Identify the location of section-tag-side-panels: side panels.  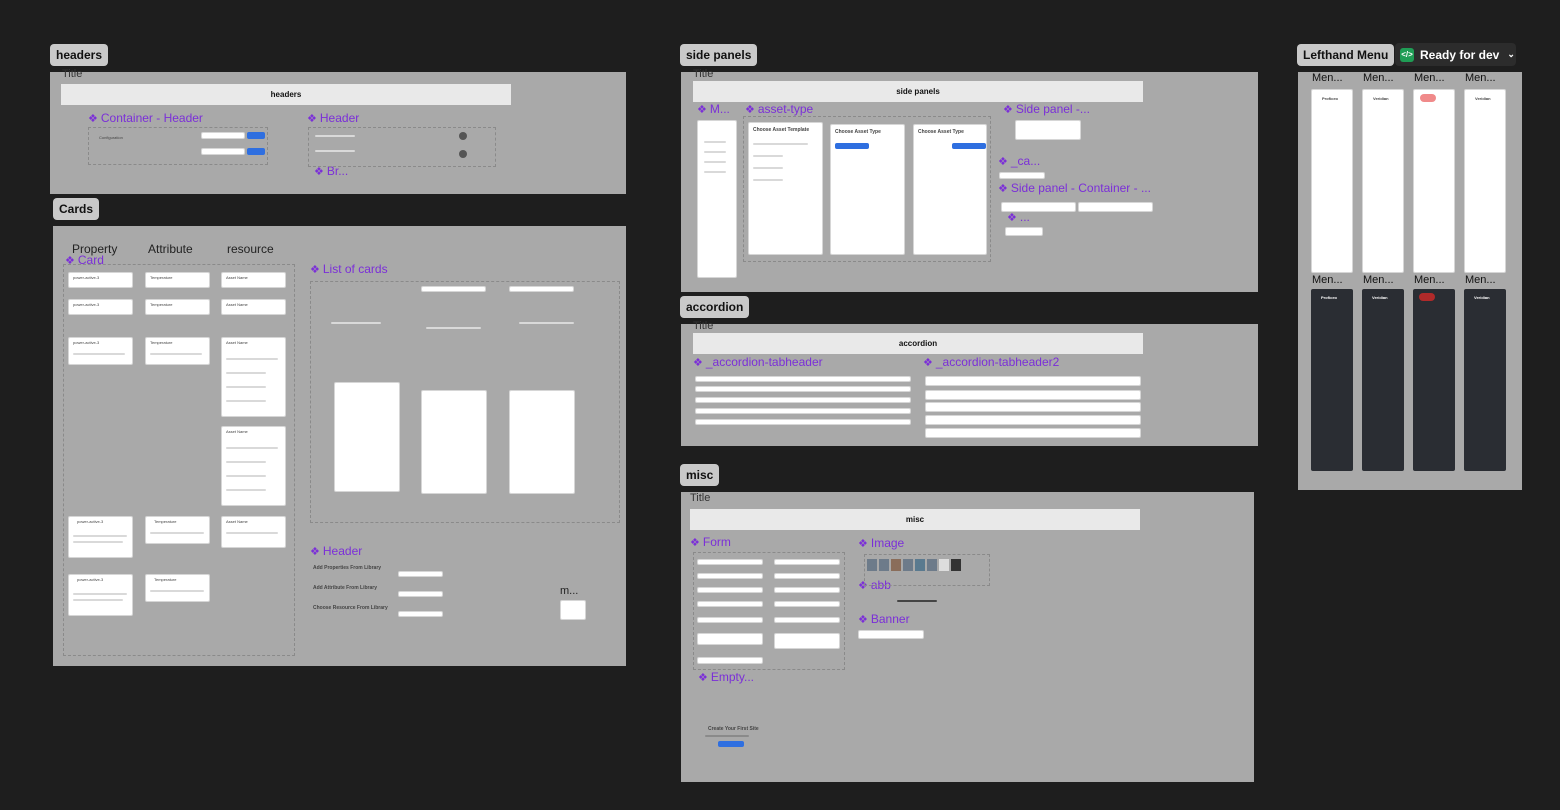
(719, 55).